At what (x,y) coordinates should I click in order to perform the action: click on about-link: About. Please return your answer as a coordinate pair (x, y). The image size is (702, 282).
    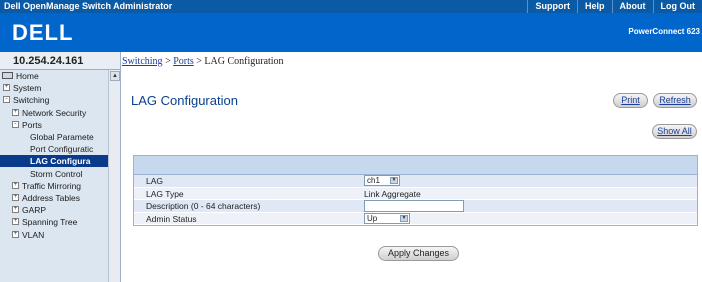
    Looking at the image, I should click on (632, 6).